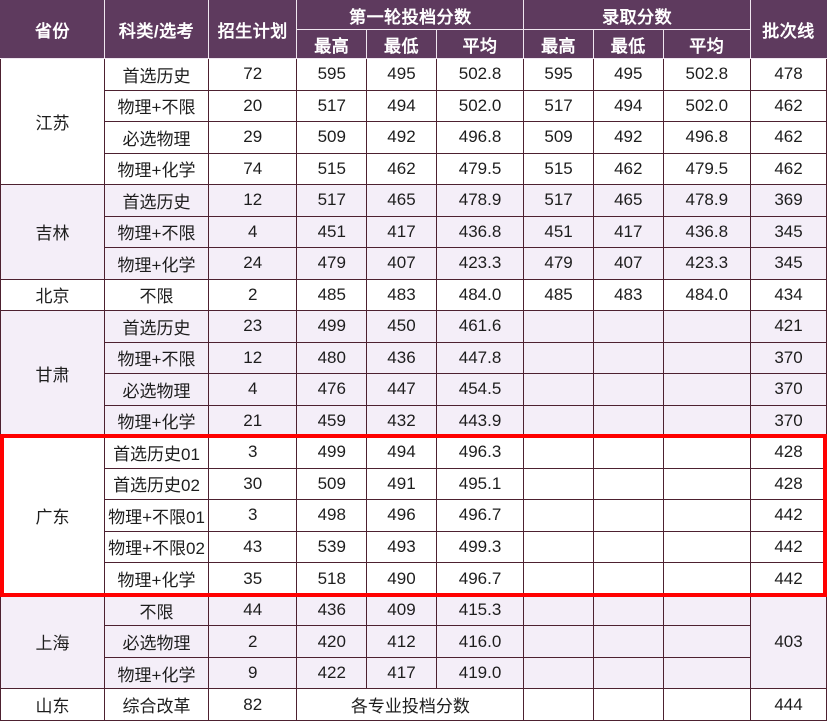  I want to click on header-admission-max: 最高, so click(558, 44).